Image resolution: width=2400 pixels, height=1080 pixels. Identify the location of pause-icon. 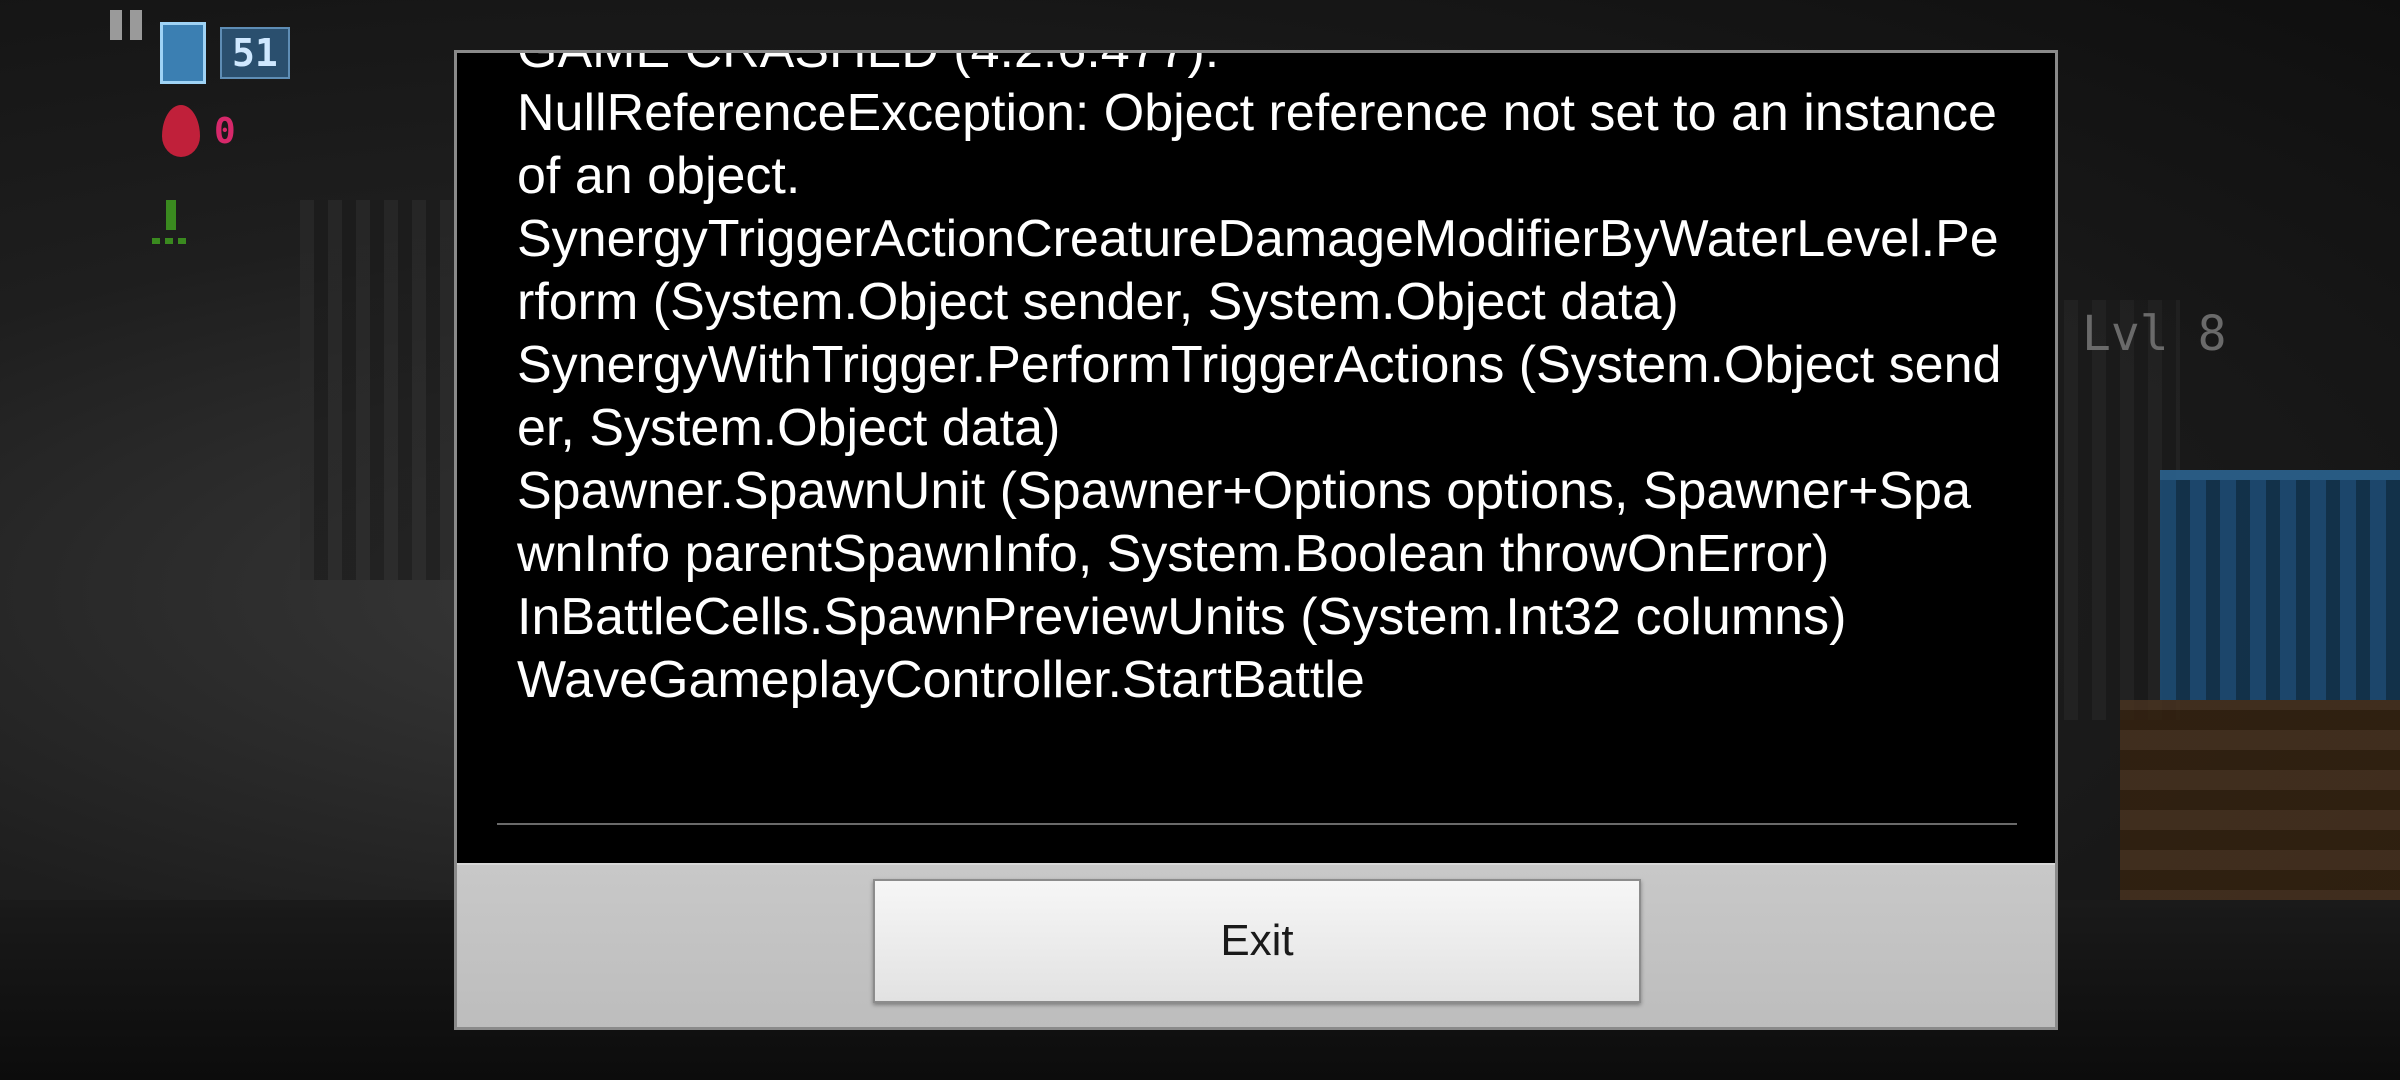
(127, 25).